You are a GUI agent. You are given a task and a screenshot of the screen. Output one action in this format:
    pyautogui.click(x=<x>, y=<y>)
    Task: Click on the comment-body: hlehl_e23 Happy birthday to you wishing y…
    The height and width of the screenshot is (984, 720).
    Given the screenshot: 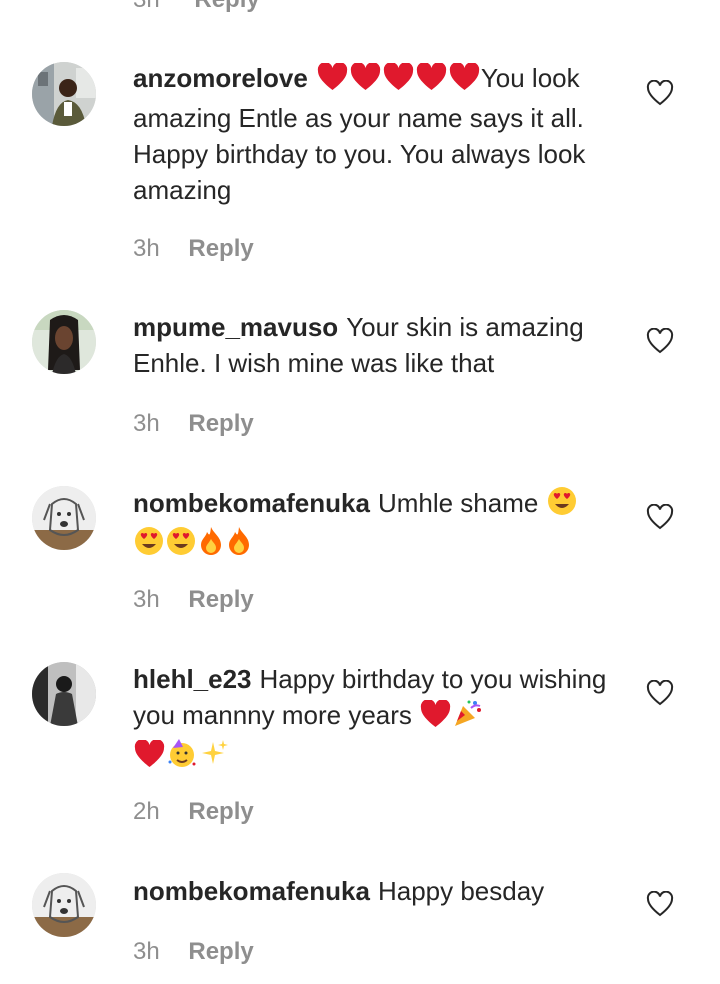 What is the action you would take?
    pyautogui.click(x=378, y=719)
    